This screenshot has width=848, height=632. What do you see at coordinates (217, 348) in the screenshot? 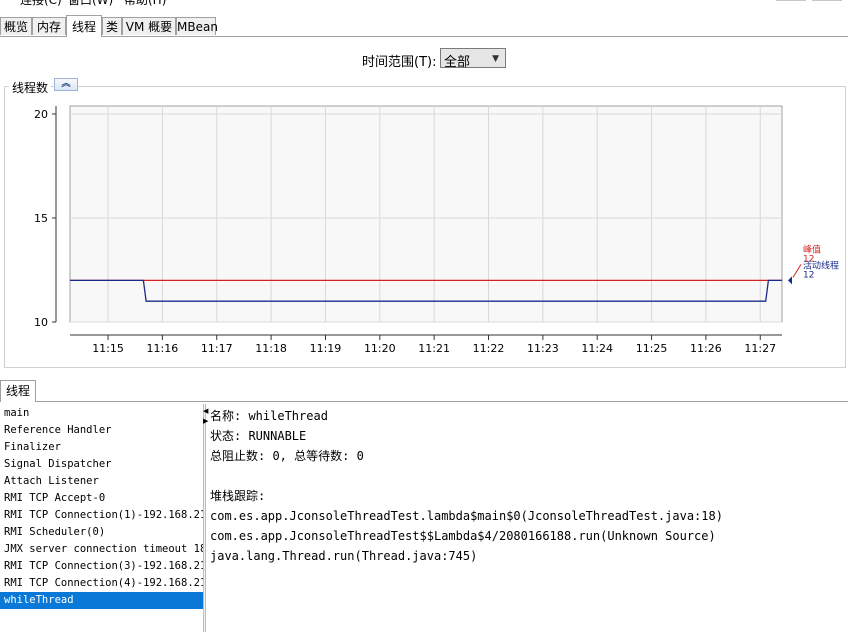
I see `x-tick-label: 11:17` at bounding box center [217, 348].